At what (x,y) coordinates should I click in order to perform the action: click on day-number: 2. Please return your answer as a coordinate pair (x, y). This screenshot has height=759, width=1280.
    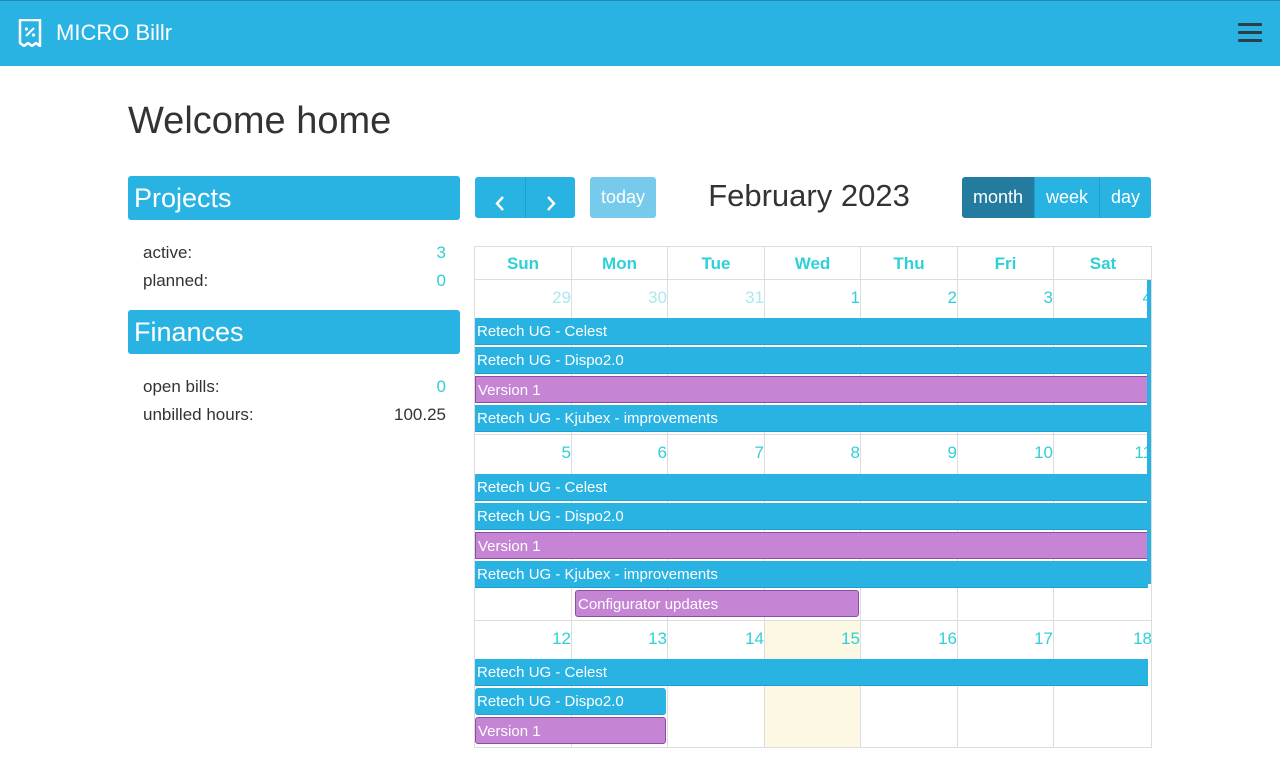
    Looking at the image, I should click on (952, 297).